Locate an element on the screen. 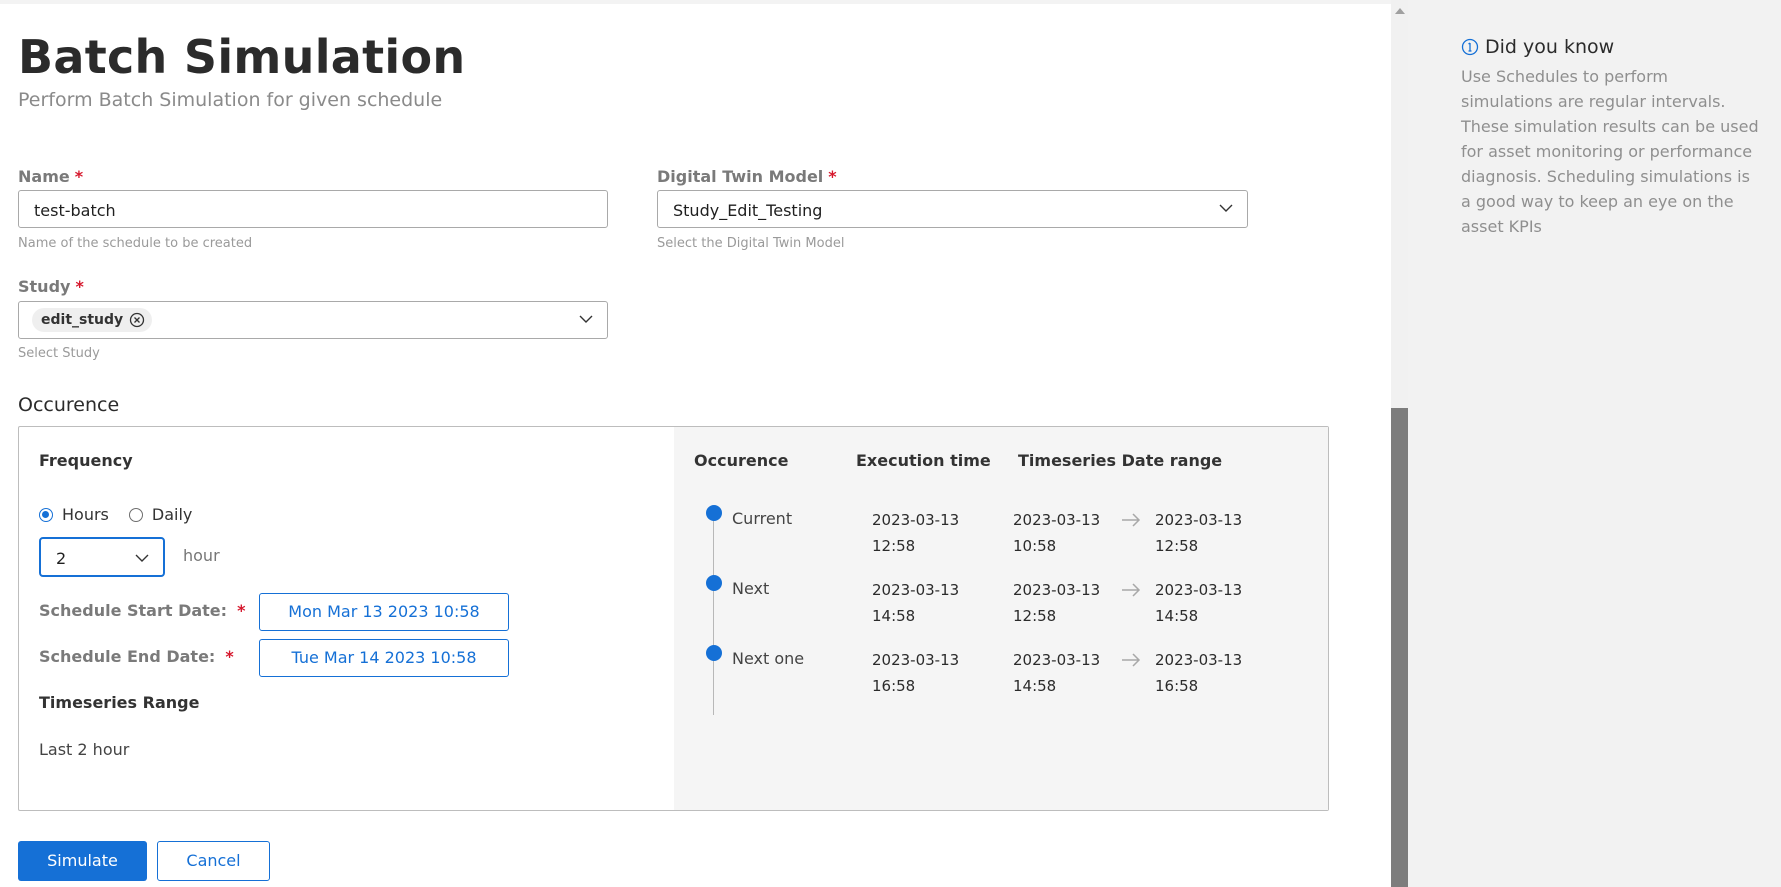 This screenshot has width=1781, height=887. radio-hours is located at coordinates (46, 514).